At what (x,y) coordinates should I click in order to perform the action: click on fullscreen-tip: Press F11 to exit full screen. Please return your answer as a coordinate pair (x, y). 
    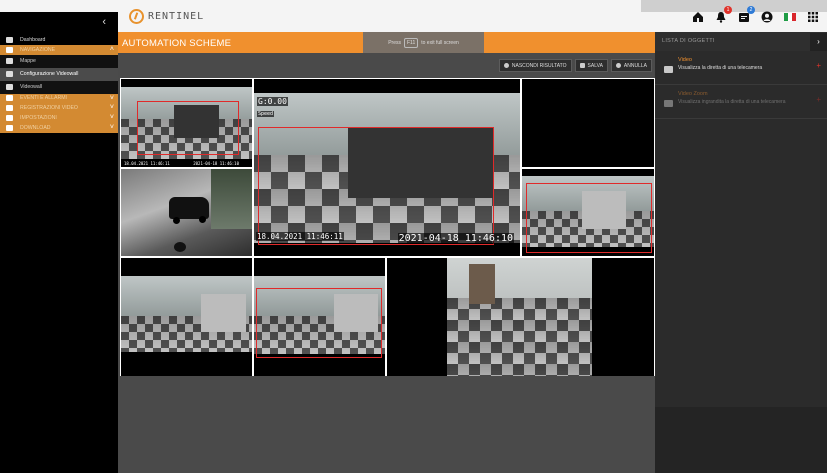
    Looking at the image, I should click on (423, 42).